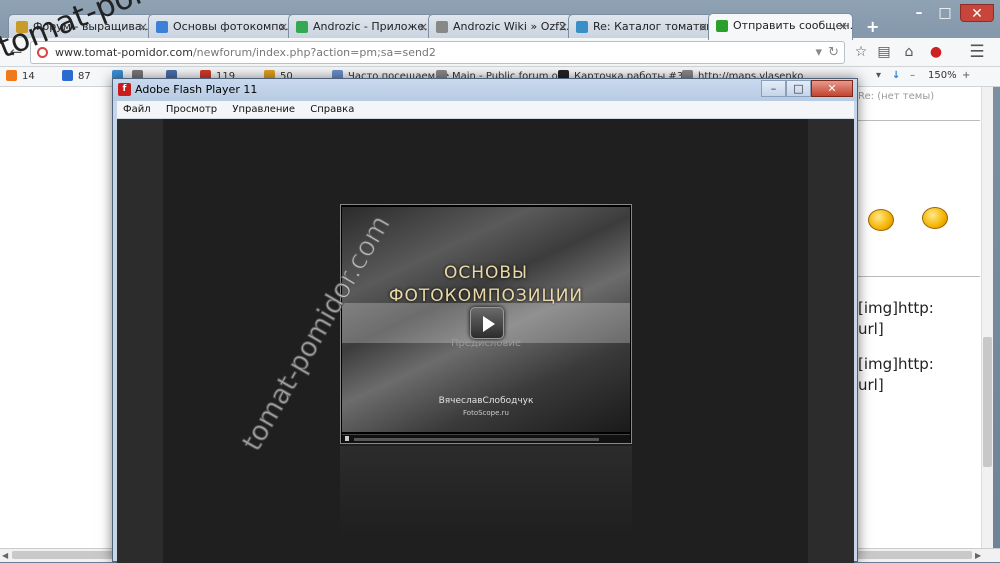  I want to click on flash-logo-icon: f, so click(124, 89).